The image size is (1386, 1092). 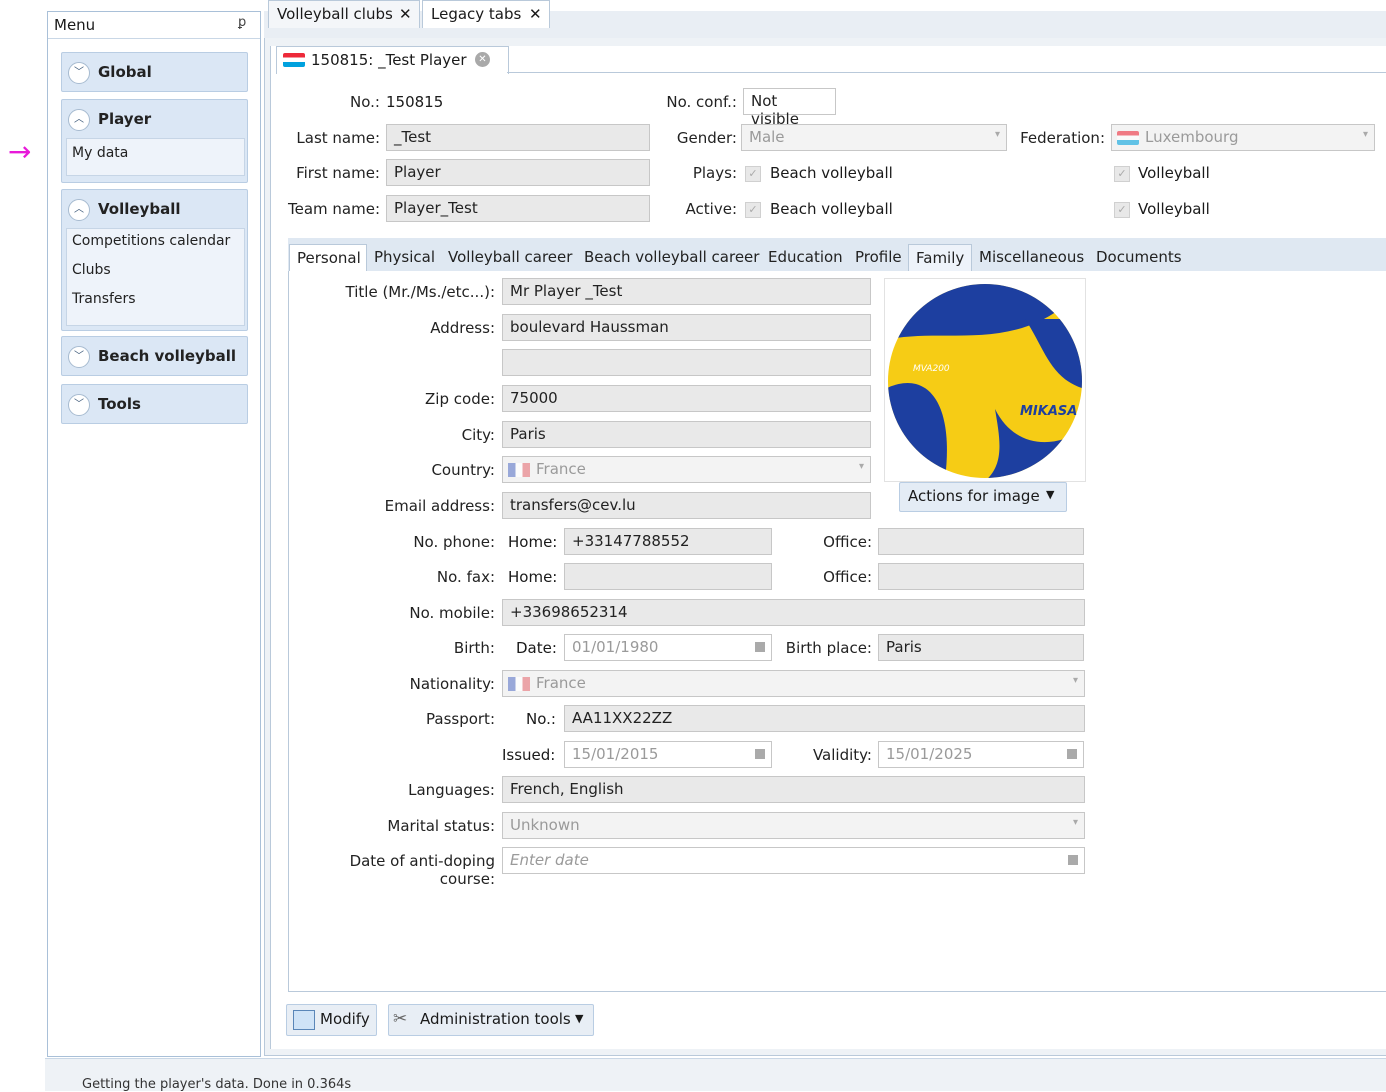 I want to click on menu-item-my-data: My data, so click(x=100, y=153).